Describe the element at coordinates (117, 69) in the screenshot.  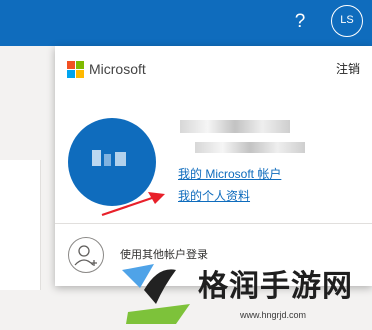
I see `brand-name: Microsoft` at that location.